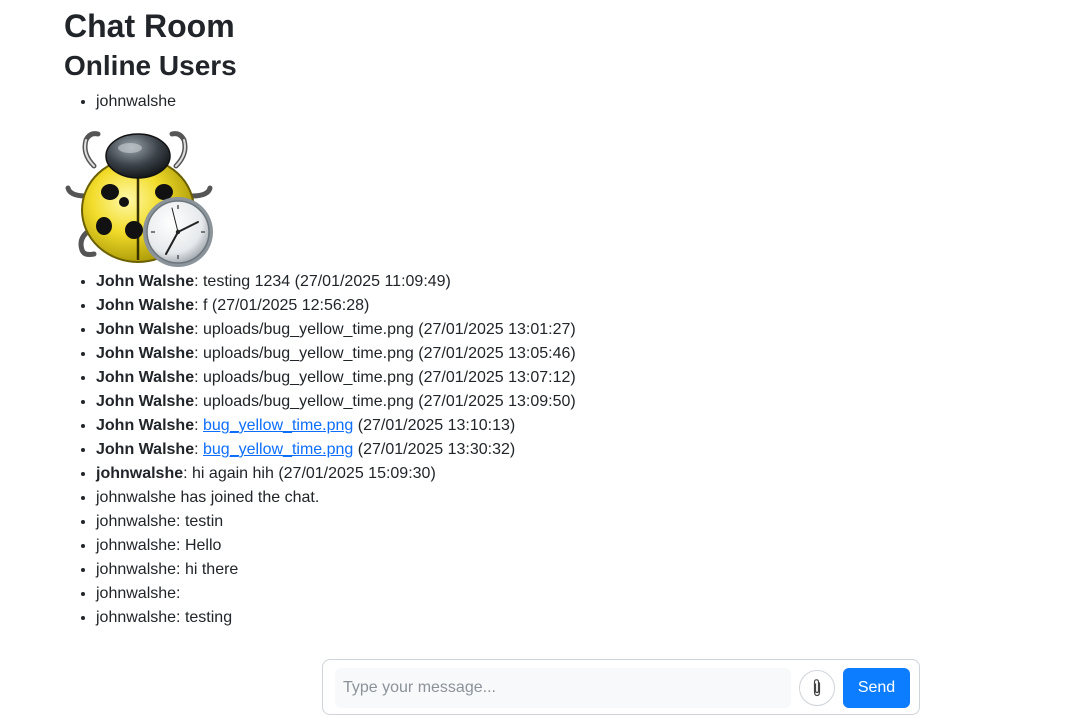 The image size is (1088, 728). I want to click on message-time: (27/01/2025 13:05:46), so click(497, 353).